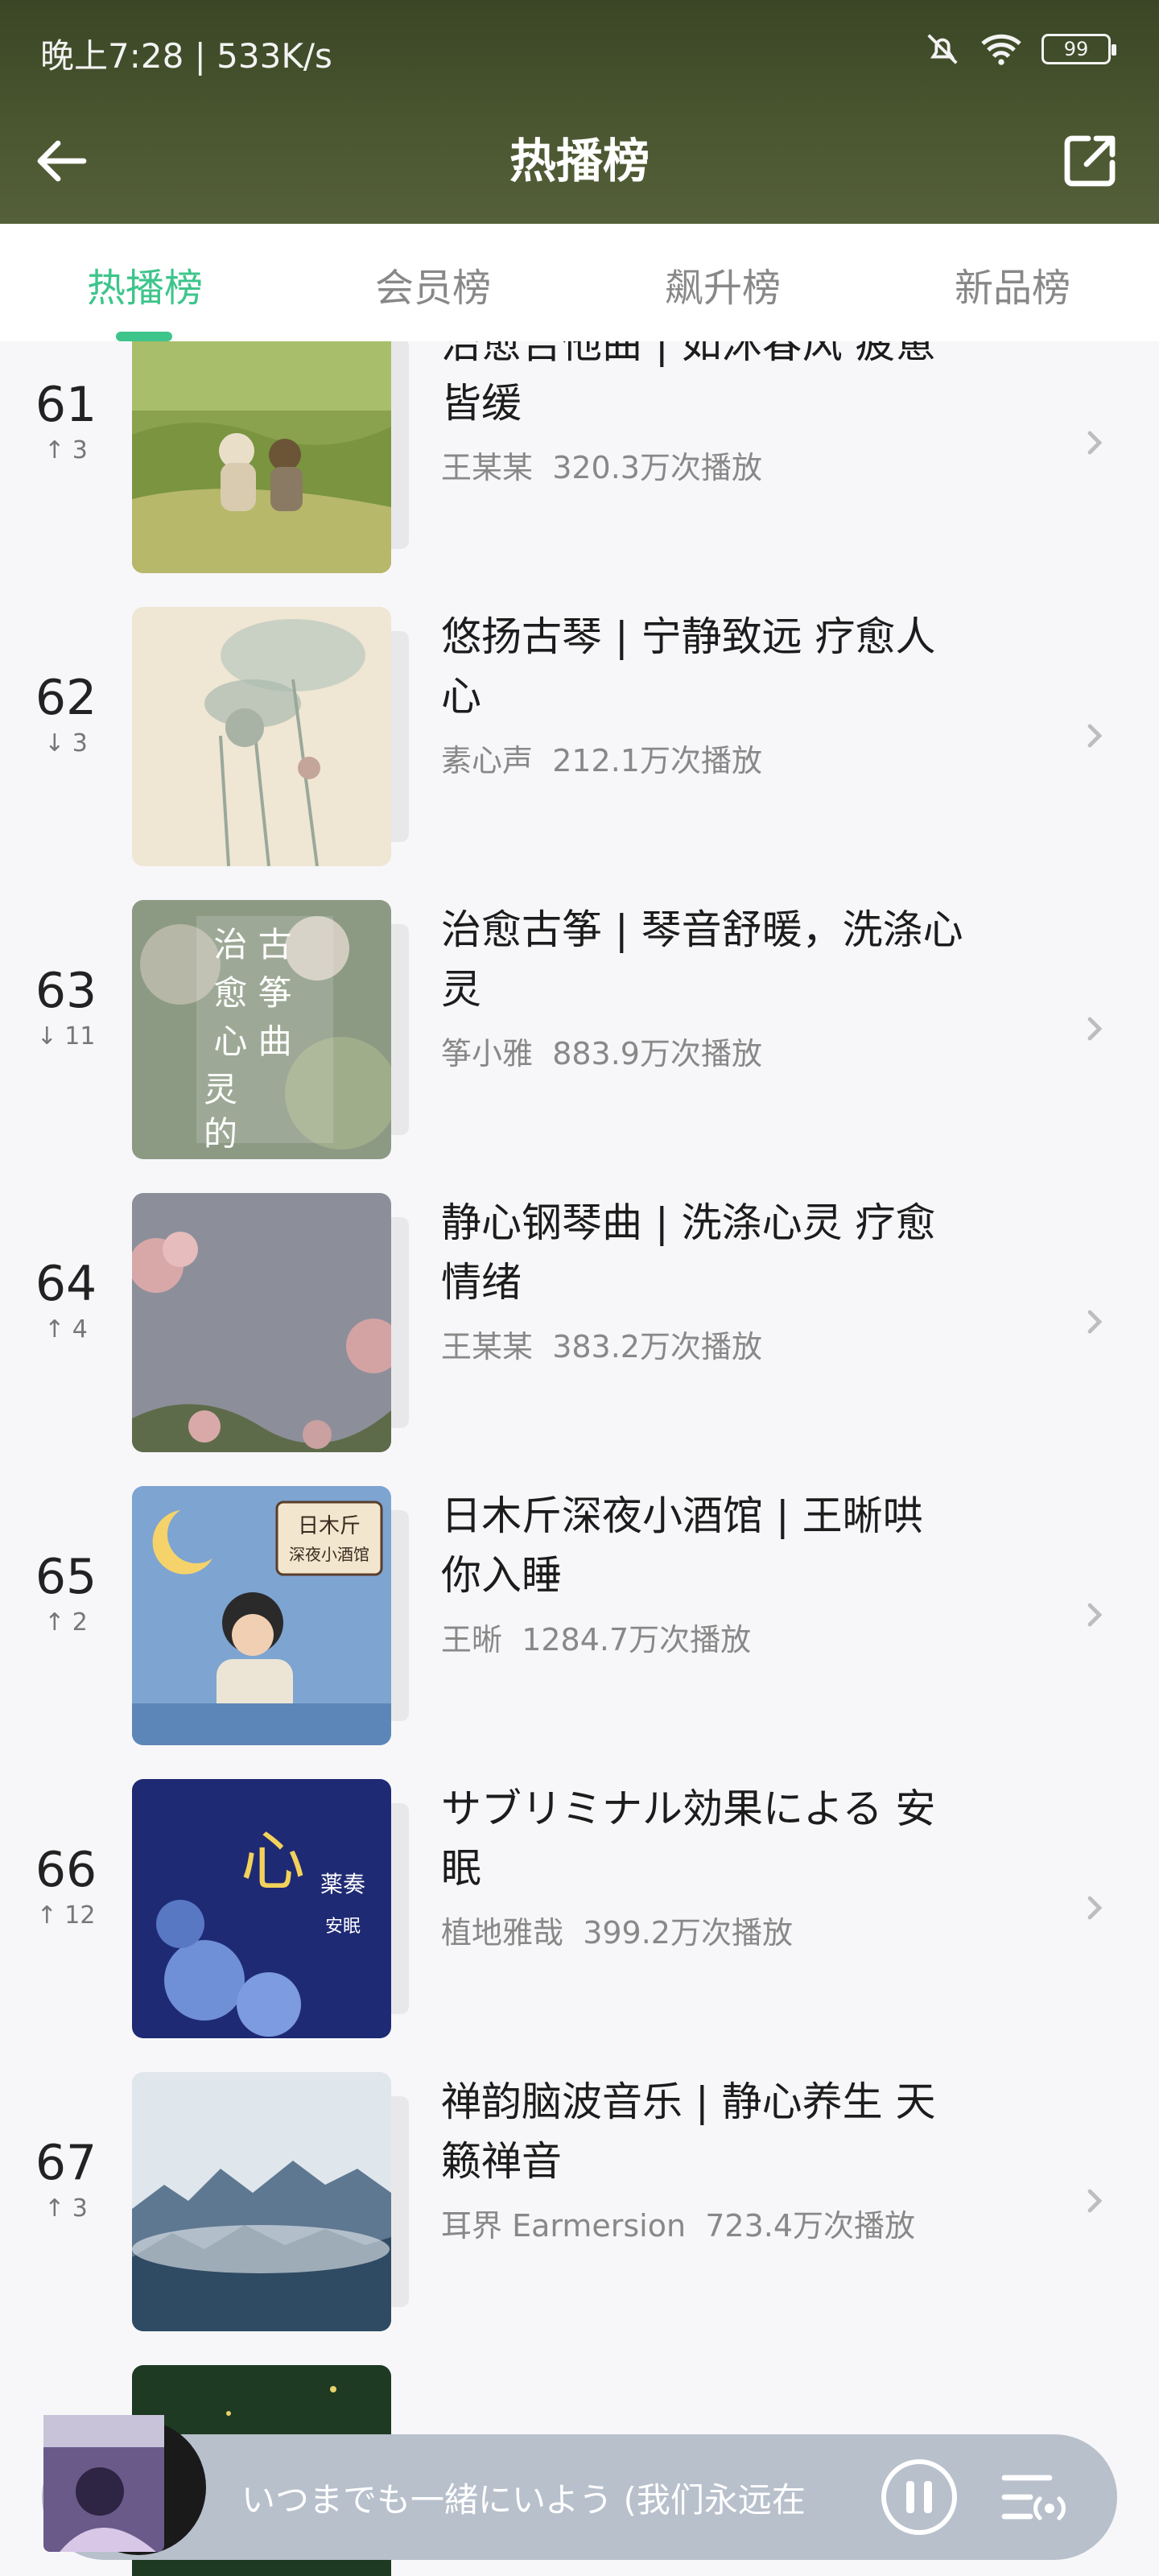 This screenshot has width=1159, height=2576. I want to click on svg-text: 的, so click(220, 1134).